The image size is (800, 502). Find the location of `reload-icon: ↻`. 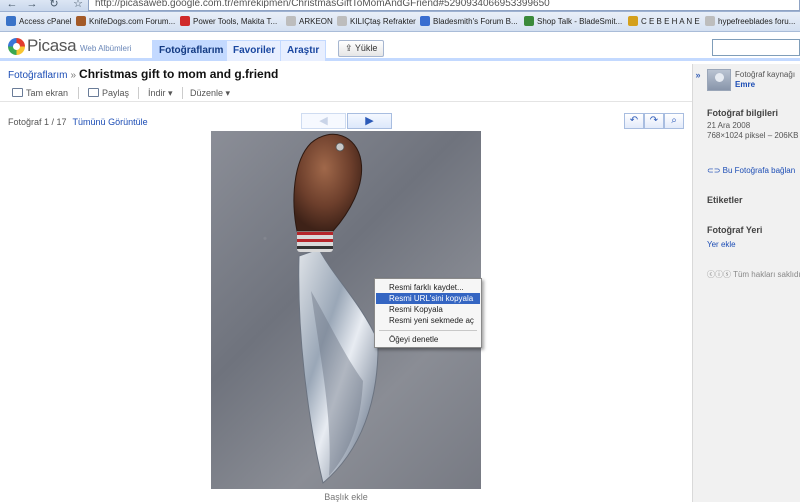

reload-icon: ↻ is located at coordinates (54, 6).